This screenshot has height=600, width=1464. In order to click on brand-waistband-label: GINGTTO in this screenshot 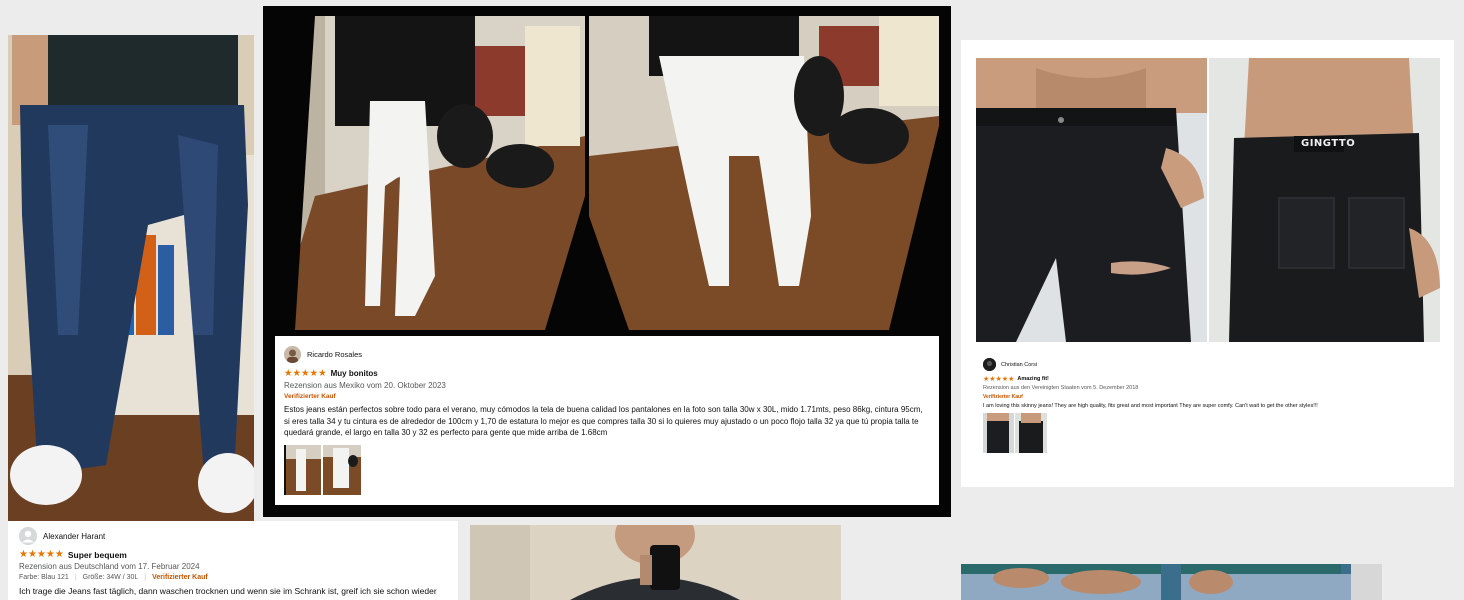, I will do `click(1328, 143)`.